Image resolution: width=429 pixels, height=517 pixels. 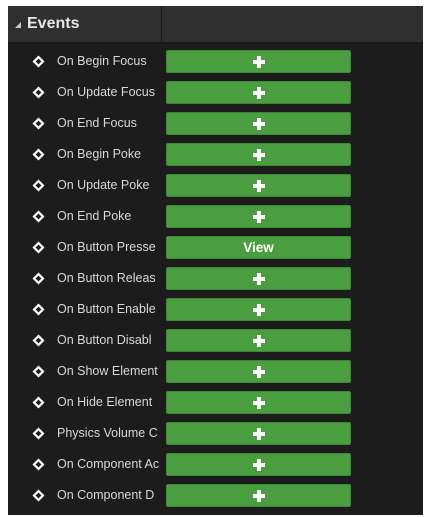 I want to click on event-row-7: On Button Presse View, so click(x=215, y=247).